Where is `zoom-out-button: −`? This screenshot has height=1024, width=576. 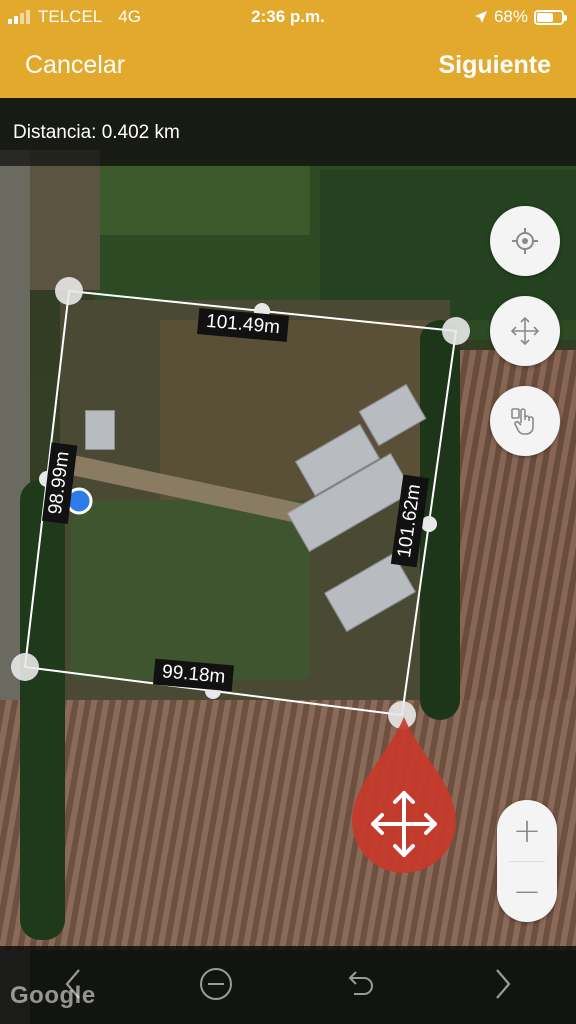
zoom-out-button: − is located at coordinates (527, 891).